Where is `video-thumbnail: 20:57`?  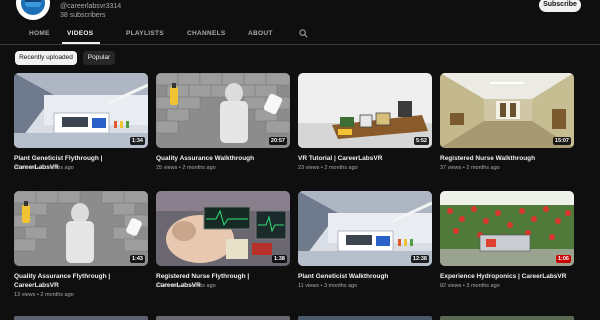
video-thumbnail: 20:57 is located at coordinates (223, 110).